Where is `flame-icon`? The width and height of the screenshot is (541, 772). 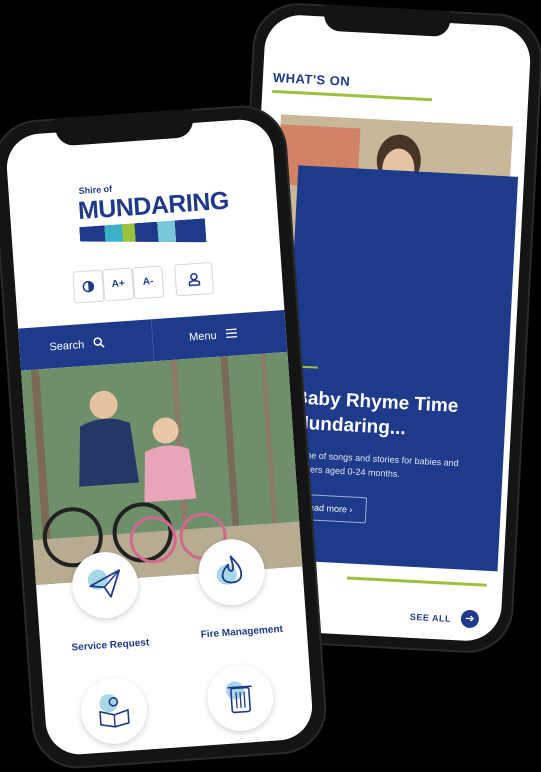
flame-icon is located at coordinates (229, 570).